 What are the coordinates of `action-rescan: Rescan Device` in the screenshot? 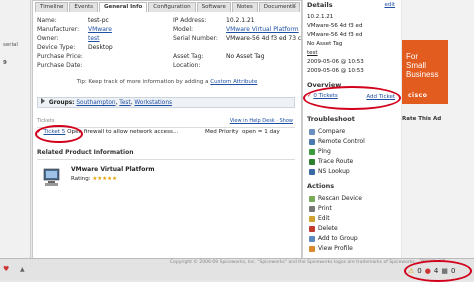 It's located at (335, 198).